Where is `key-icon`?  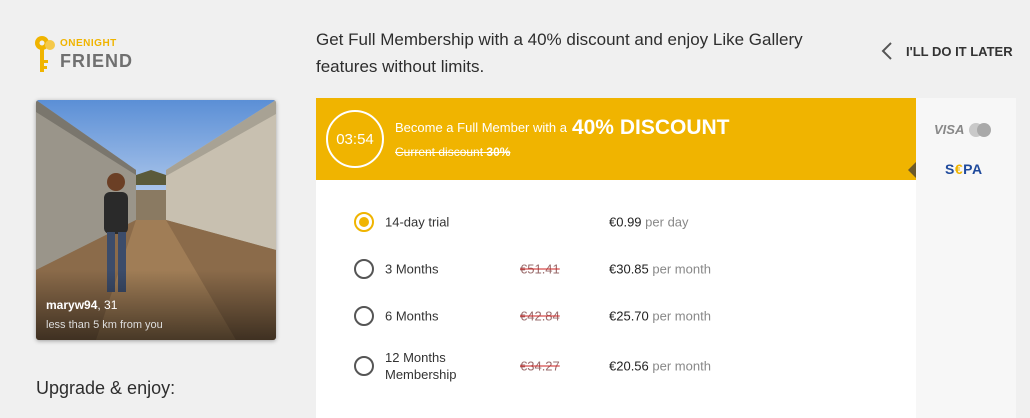 key-icon is located at coordinates (45, 54).